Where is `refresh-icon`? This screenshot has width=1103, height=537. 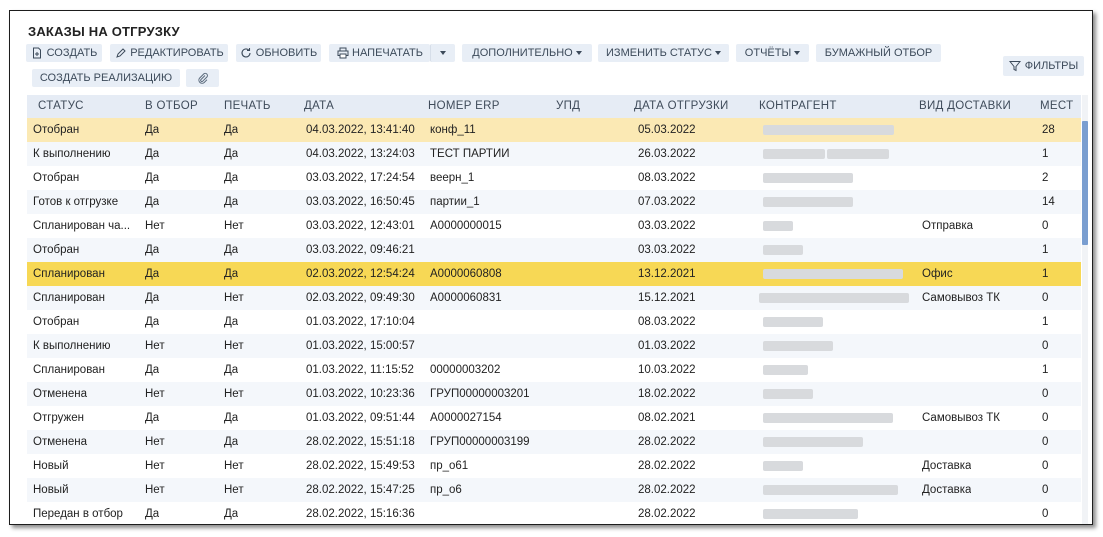
refresh-icon is located at coordinates (246, 53).